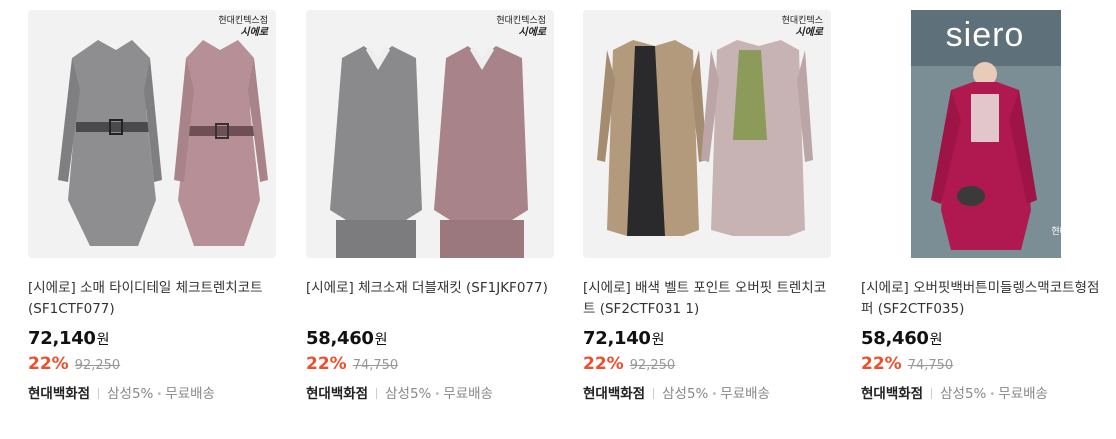 This screenshot has width=1116, height=439. I want to click on product-title: [시에로] 오버핏백버튼미들렝스맥코트형점퍼 (SF2CTF035), so click(985, 299).